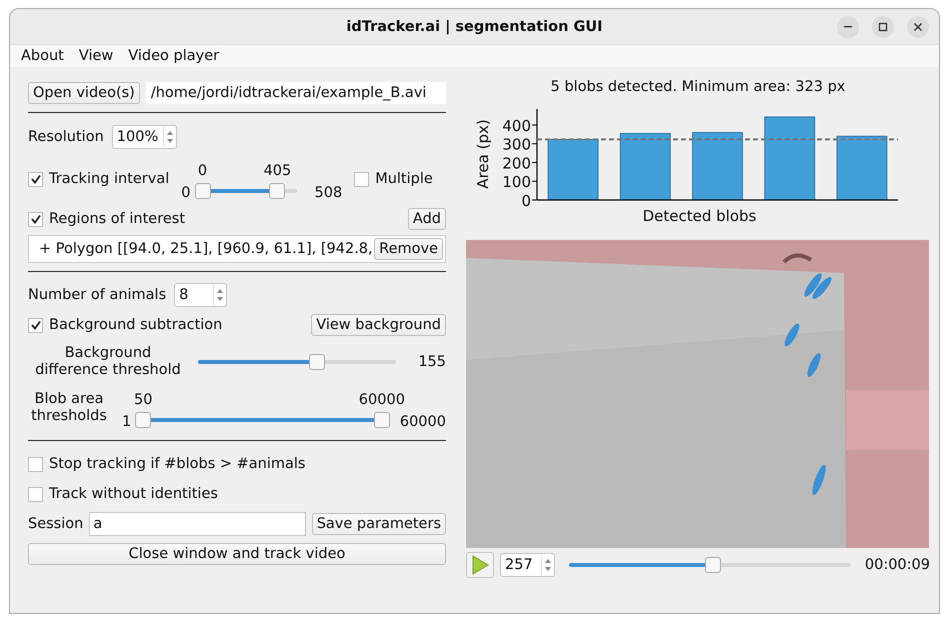 Image resolution: width=949 pixels, height=622 pixels. What do you see at coordinates (108, 362) in the screenshot?
I see `threshold-label: Background difference threshold` at bounding box center [108, 362].